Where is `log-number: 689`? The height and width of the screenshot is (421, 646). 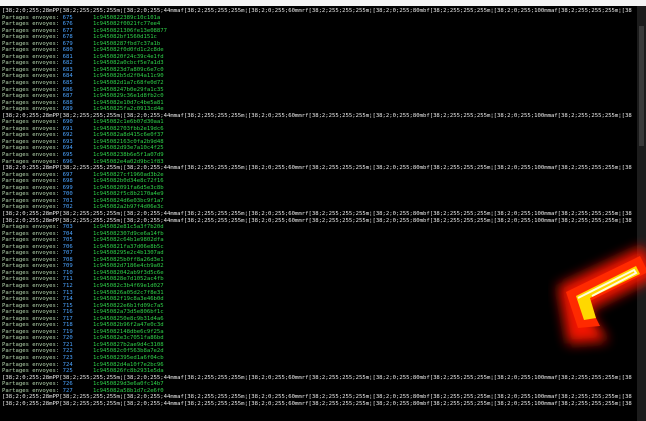
log-number: 689 is located at coordinates (77, 109).